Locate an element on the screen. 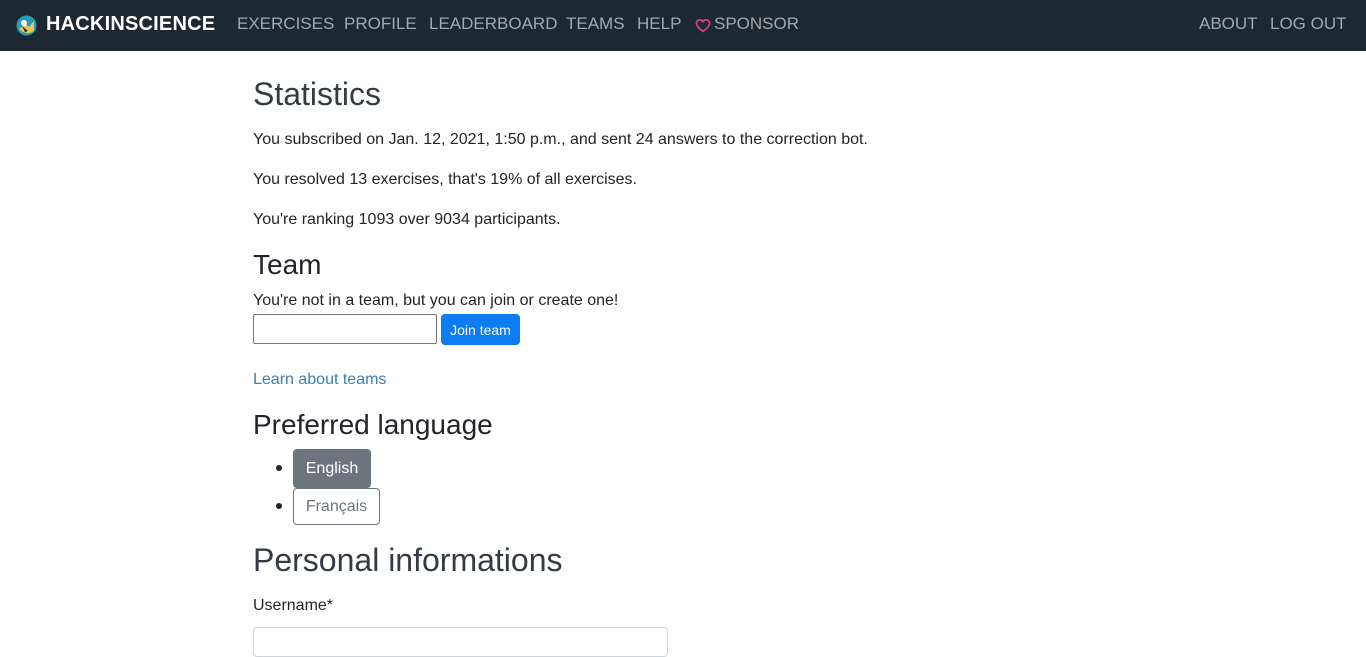  nav-leaderboard: LEADERBOARD is located at coordinates (493, 24).